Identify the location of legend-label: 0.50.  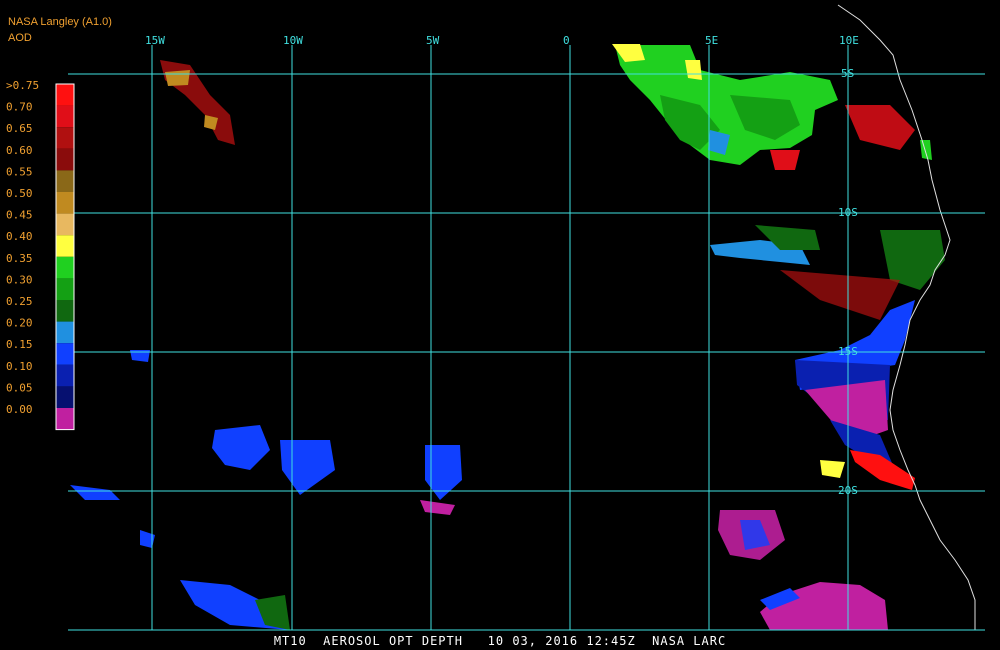
(19, 193).